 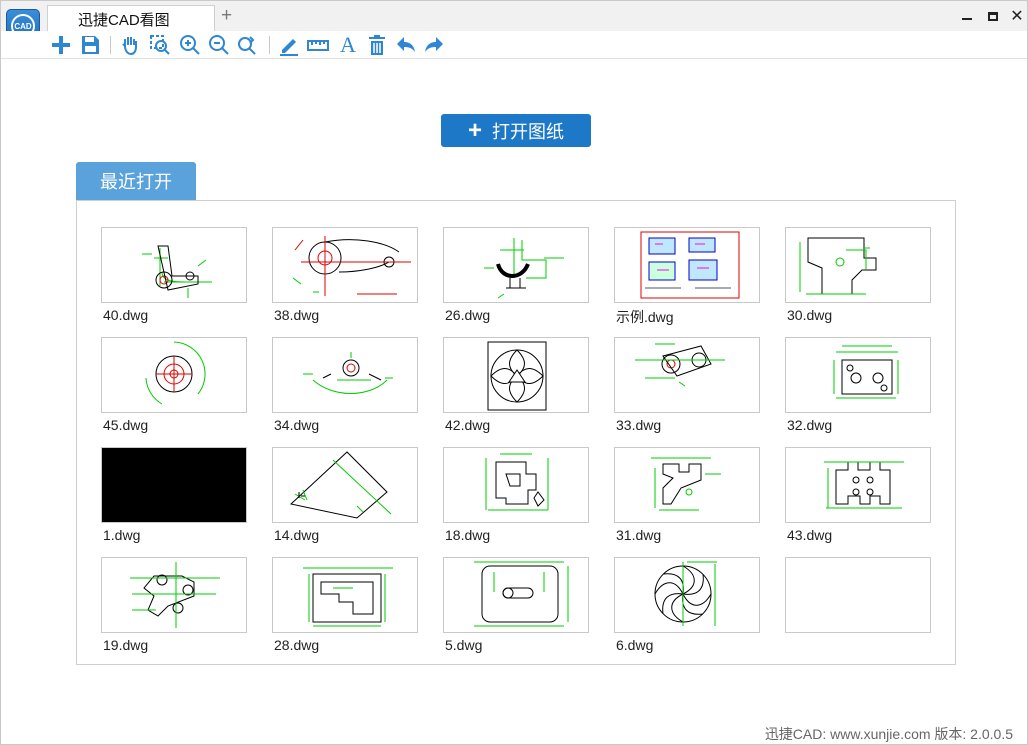 What do you see at coordinates (810, 425) in the screenshot?
I see `file-name: 32.dwg` at bounding box center [810, 425].